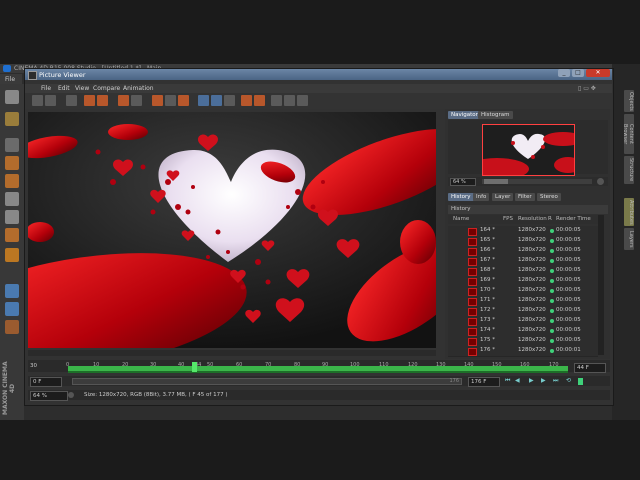 This screenshot has width=640, height=480. What do you see at coordinates (484, 382) in the screenshot?
I see `end-frame-field: 176 F` at bounding box center [484, 382].